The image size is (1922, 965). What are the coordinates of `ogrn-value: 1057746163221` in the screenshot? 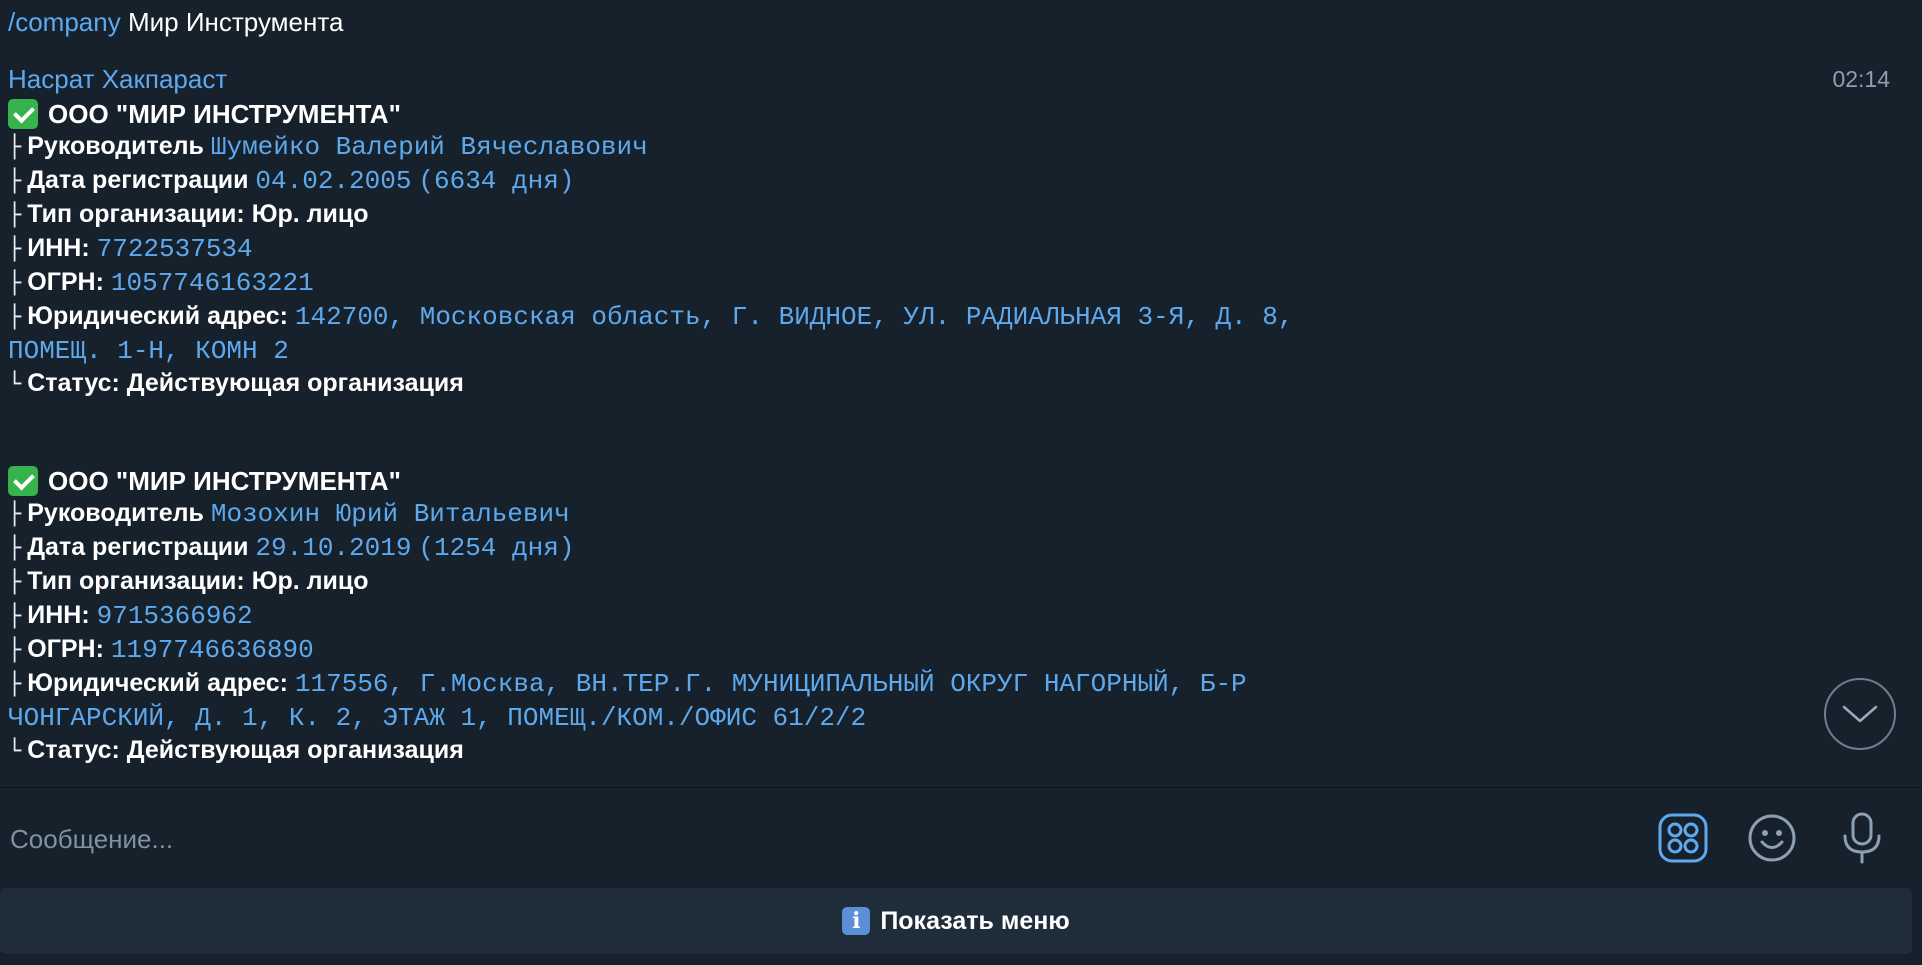 It's located at (212, 283).